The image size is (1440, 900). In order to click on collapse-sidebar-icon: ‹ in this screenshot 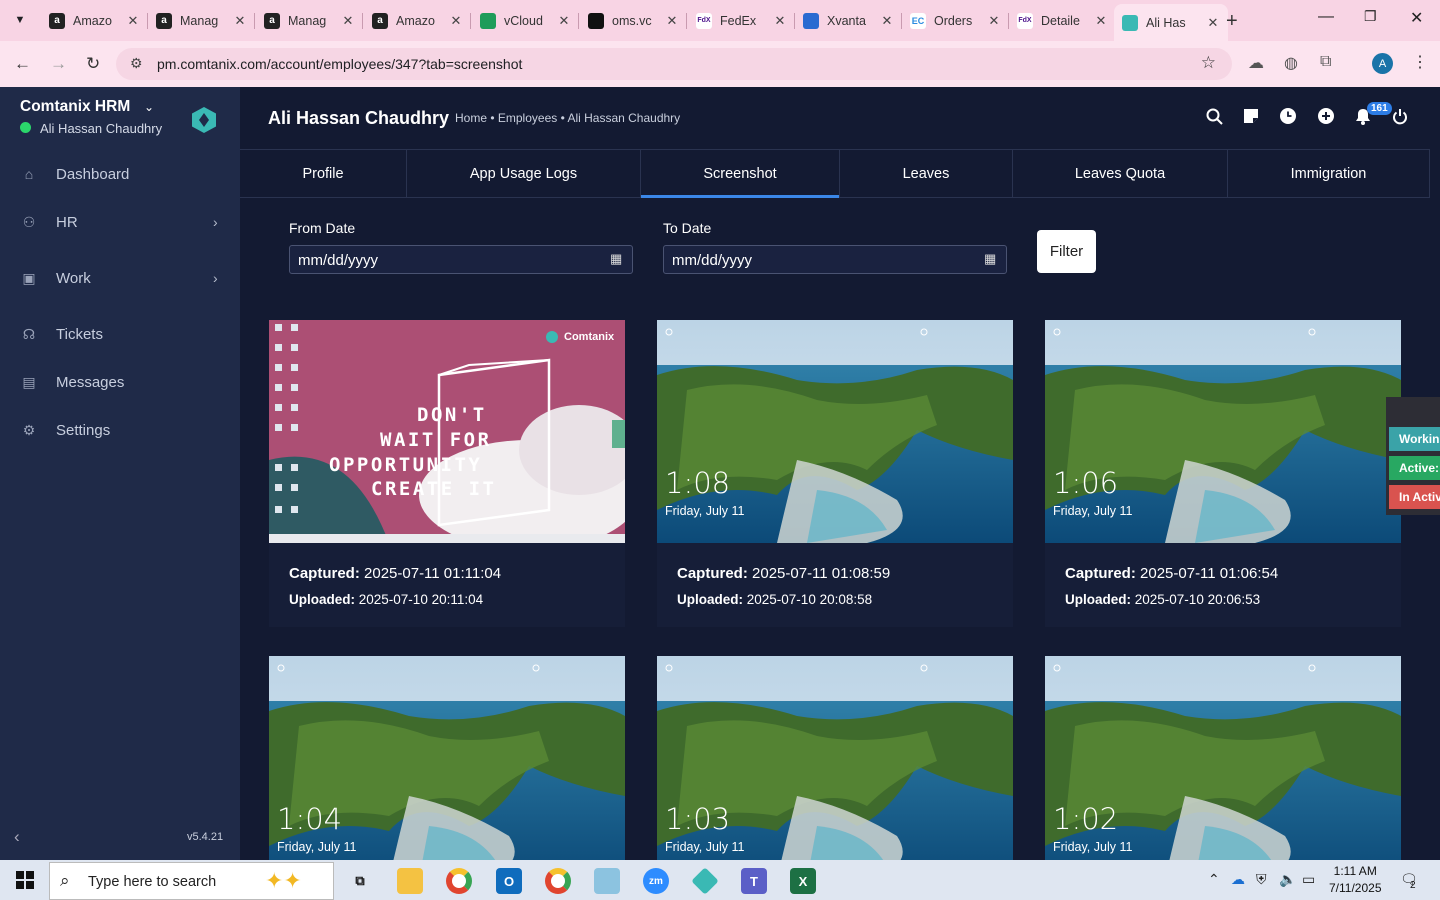, I will do `click(17, 837)`.